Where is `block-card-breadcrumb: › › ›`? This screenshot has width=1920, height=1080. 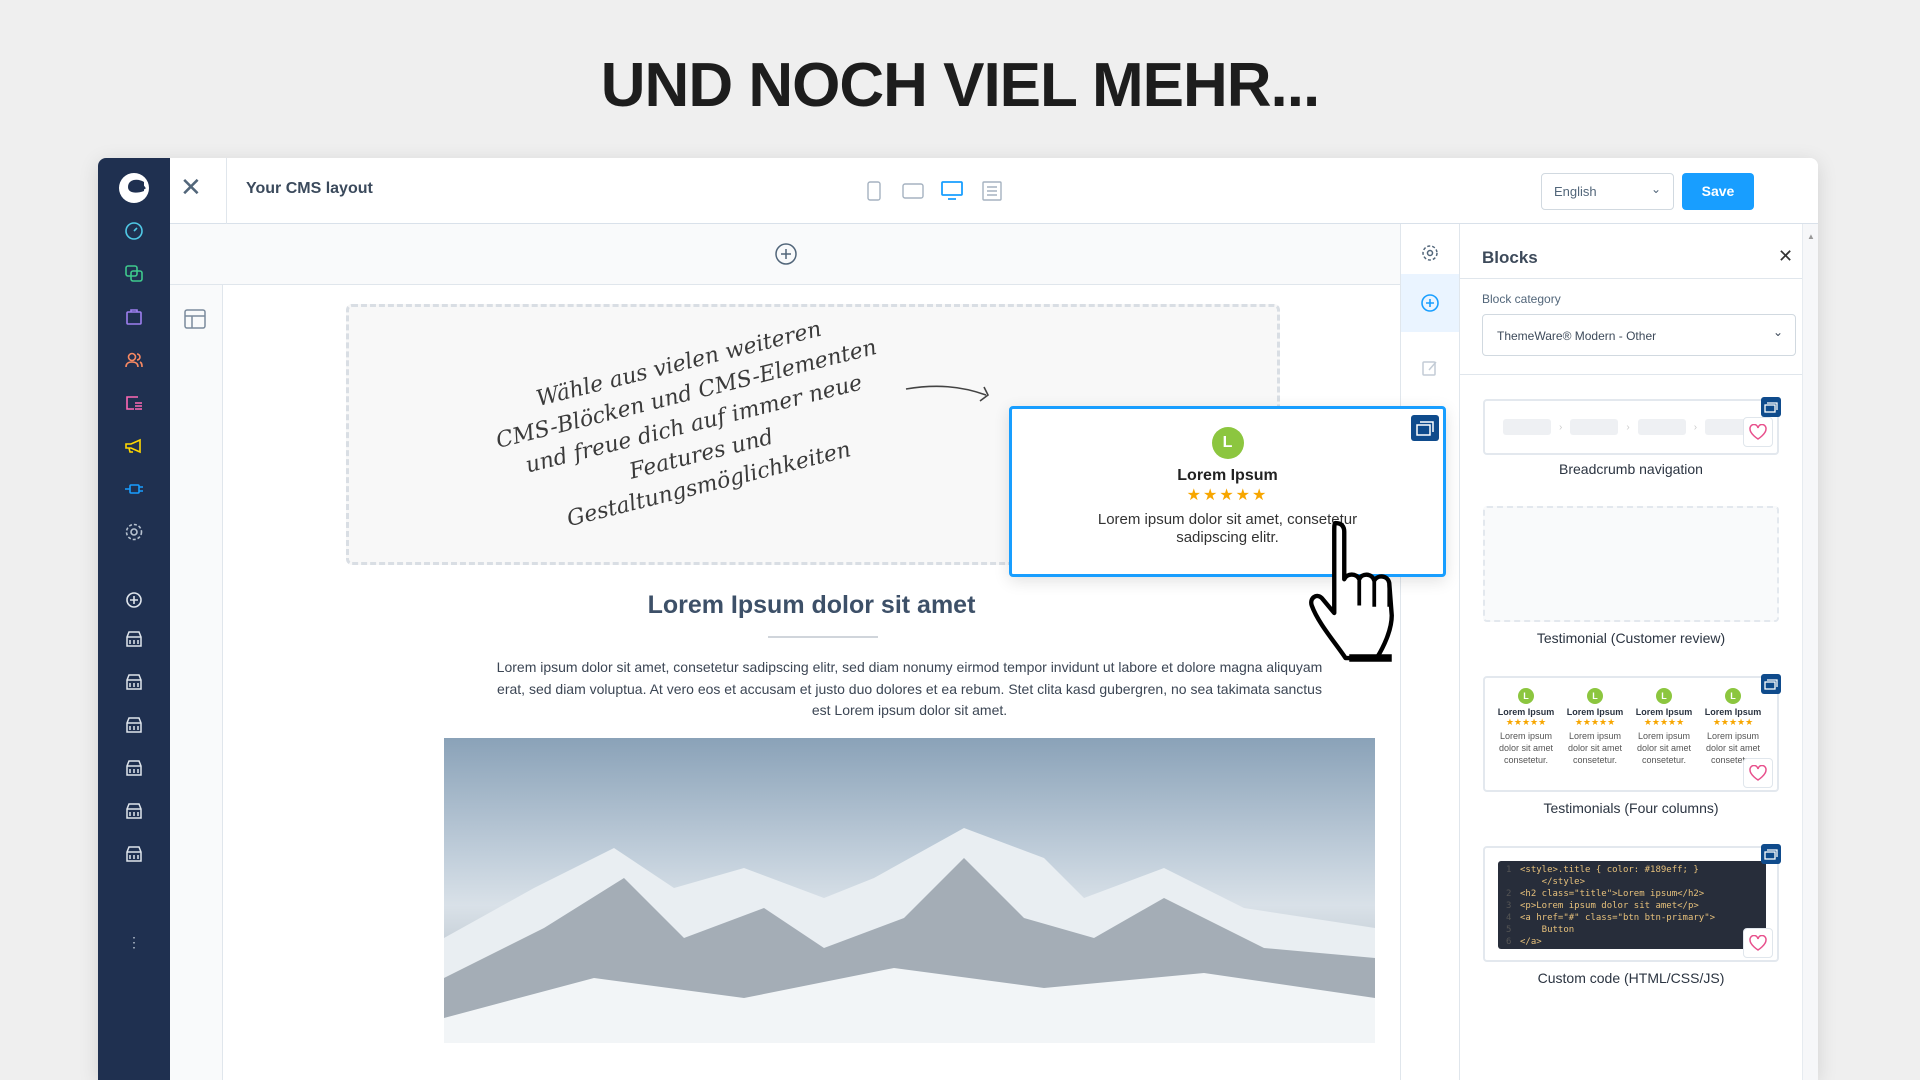
block-card-breadcrumb: › › › is located at coordinates (1632, 426).